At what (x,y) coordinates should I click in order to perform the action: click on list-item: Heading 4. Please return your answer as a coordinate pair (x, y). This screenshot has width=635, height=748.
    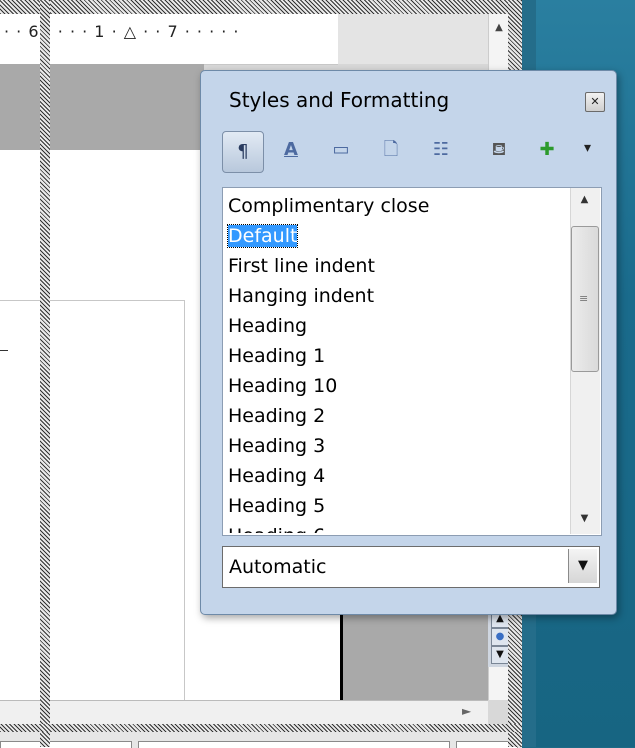
    Looking at the image, I should click on (276, 476).